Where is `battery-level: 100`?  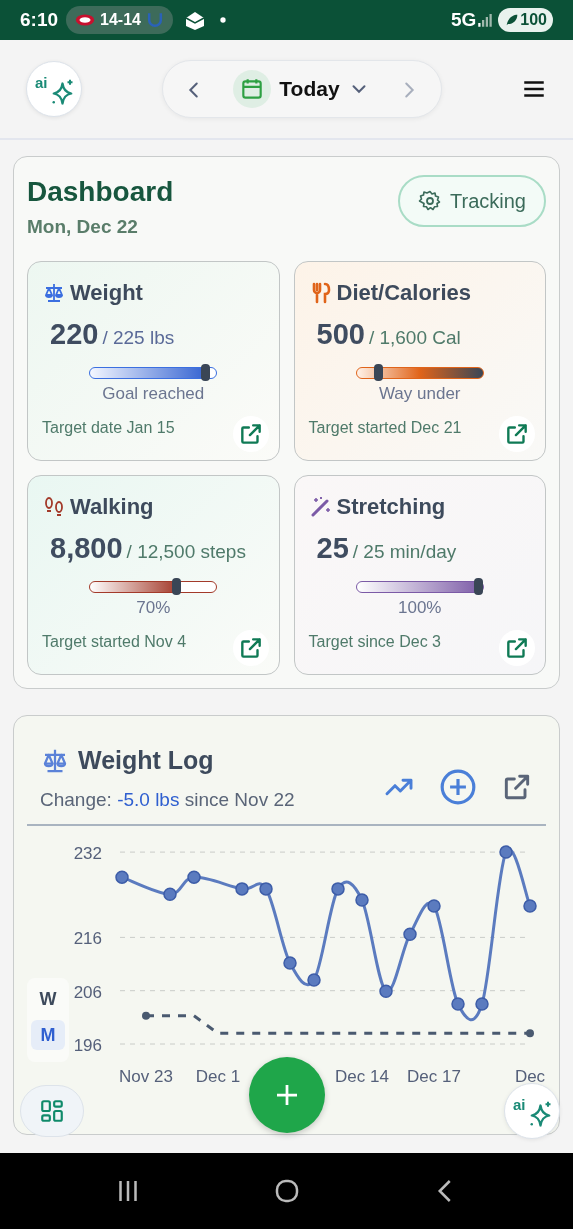 battery-level: 100 is located at coordinates (533, 20).